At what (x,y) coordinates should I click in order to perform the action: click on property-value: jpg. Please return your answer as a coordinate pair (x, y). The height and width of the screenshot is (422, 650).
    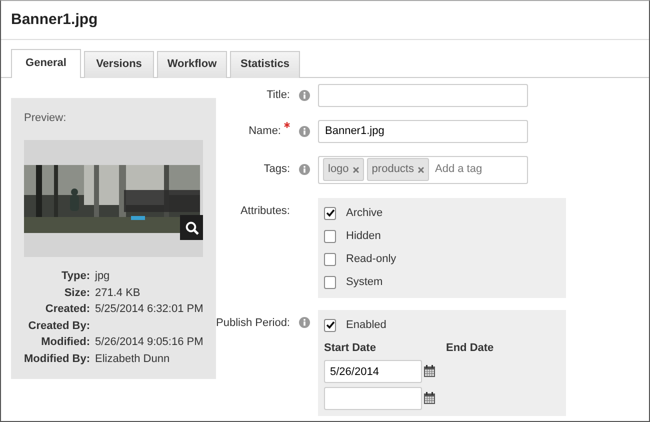
    Looking at the image, I should click on (103, 276).